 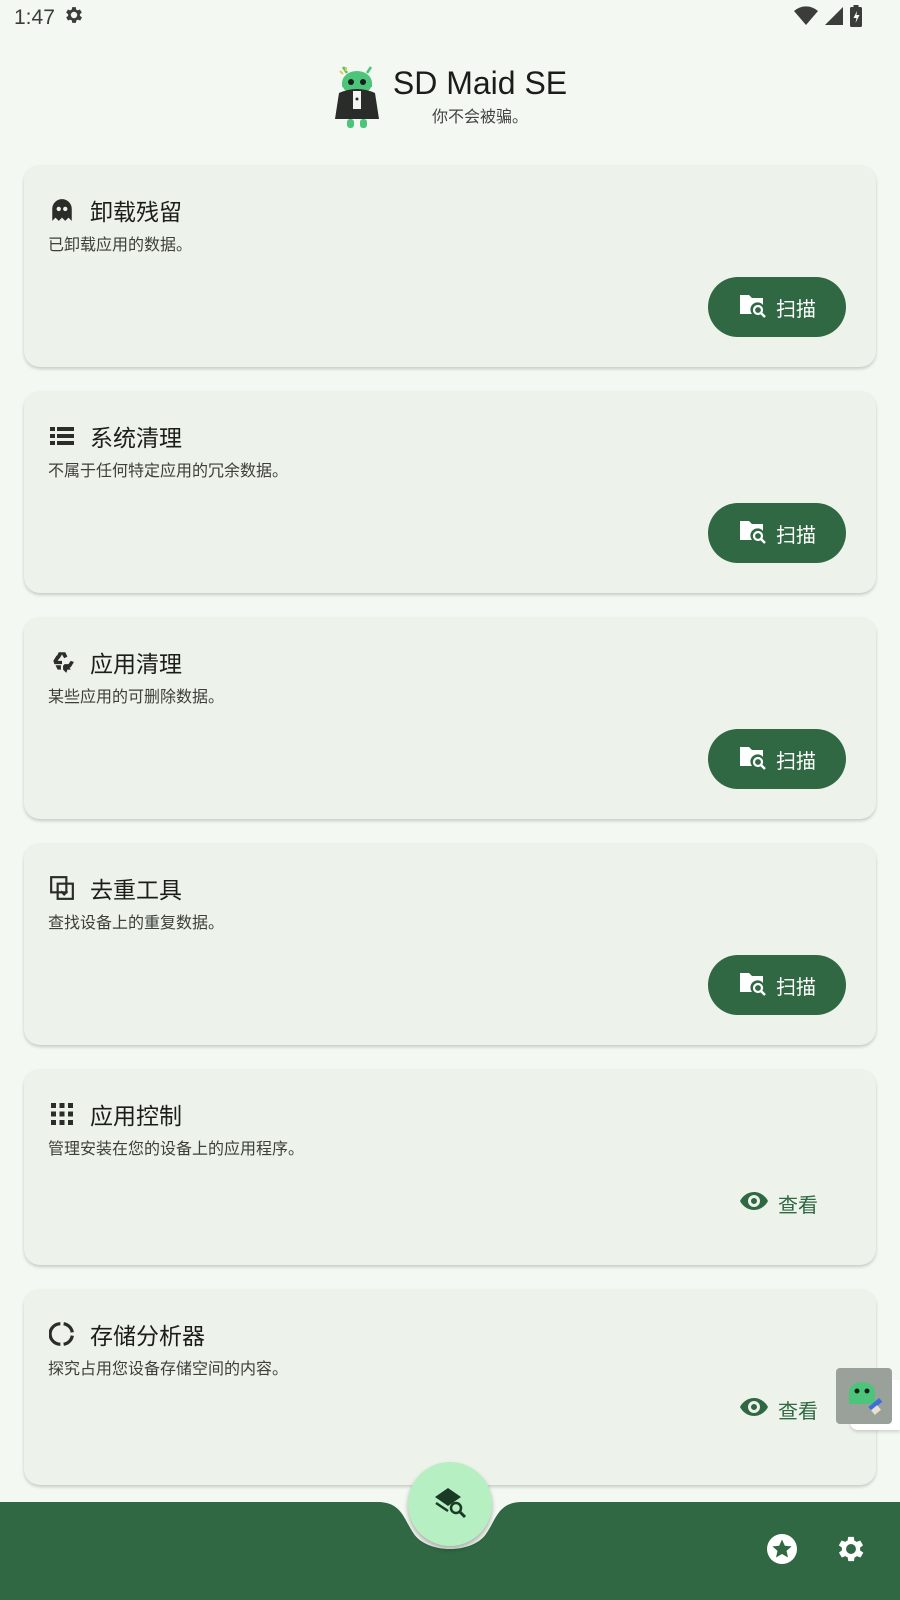 I want to click on battery-icon, so click(x=856, y=18).